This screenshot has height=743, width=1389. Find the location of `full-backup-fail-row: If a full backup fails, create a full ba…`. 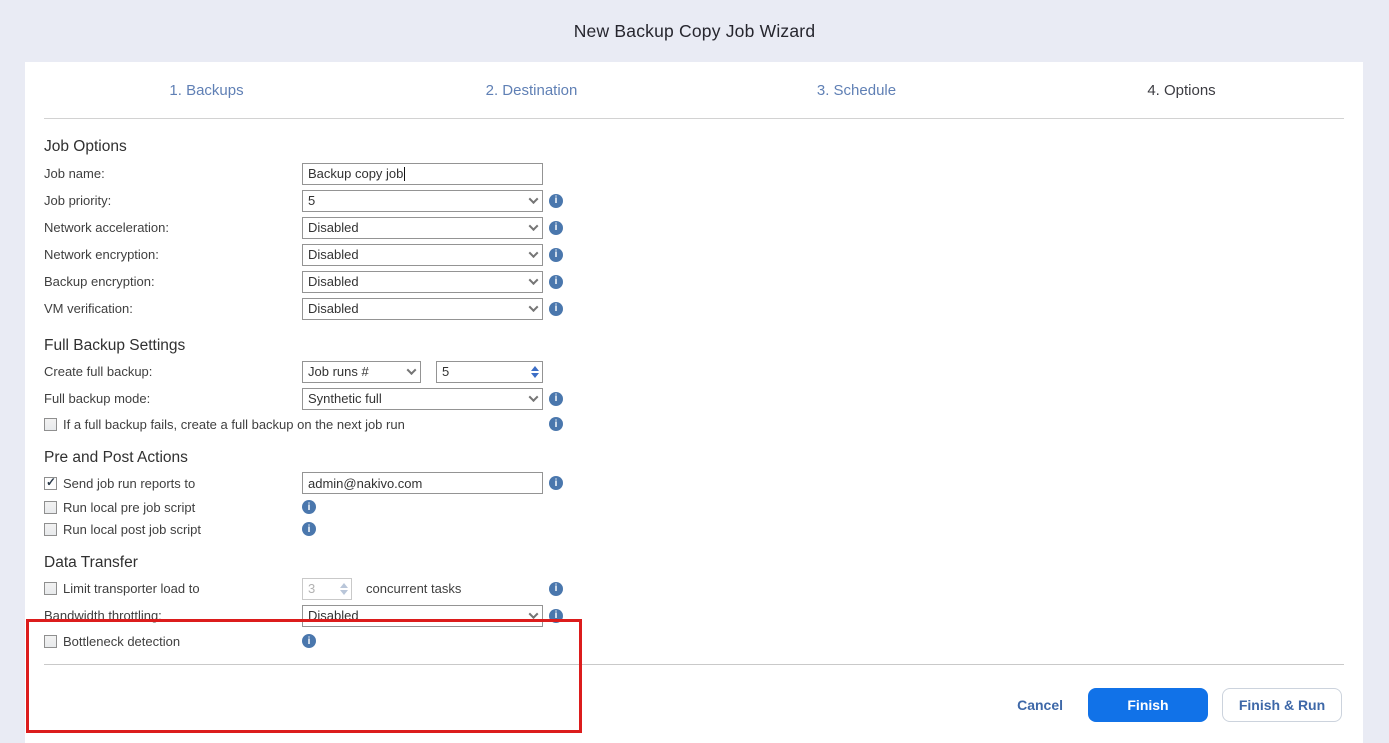

full-backup-fail-row: If a full backup fails, create a full ba… is located at coordinates (703, 424).